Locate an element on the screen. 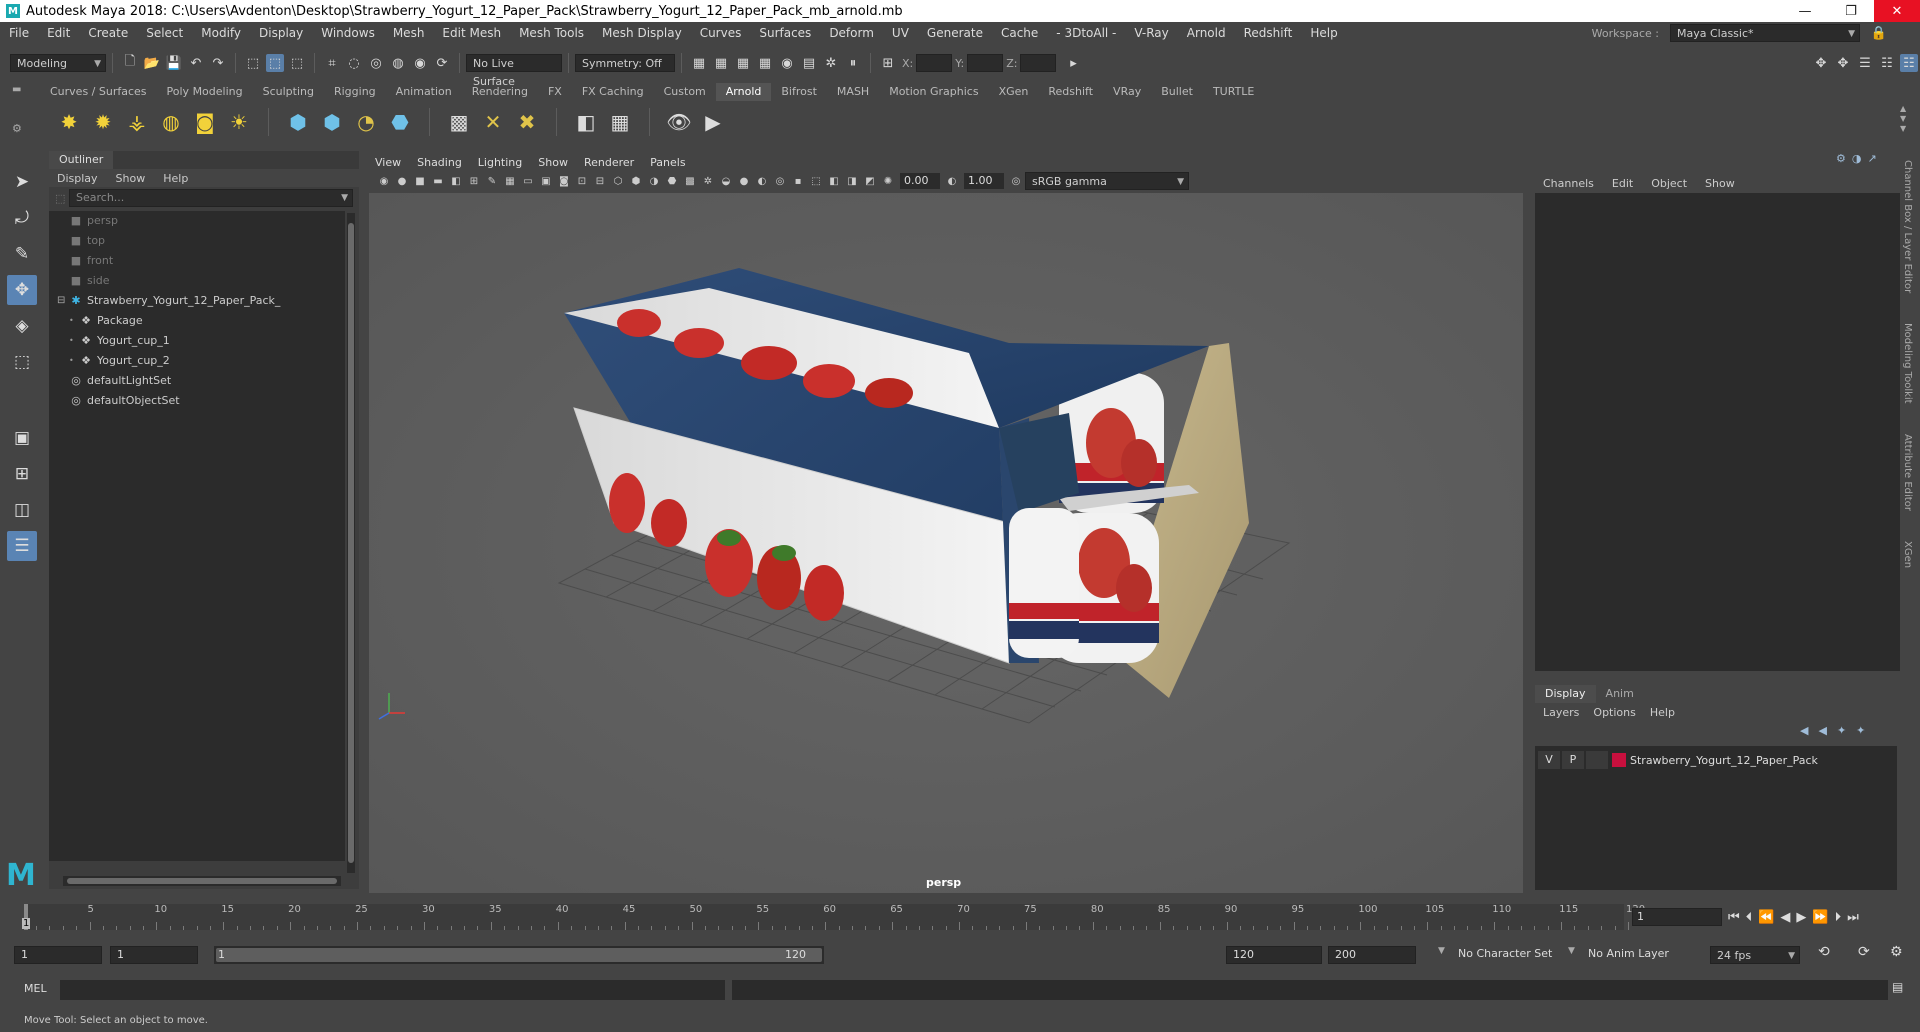 This screenshot has width=1920, height=1032. side-tab-channel-box-layer-editor: Channel Box / Layer Editor is located at coordinates (1907, 226).